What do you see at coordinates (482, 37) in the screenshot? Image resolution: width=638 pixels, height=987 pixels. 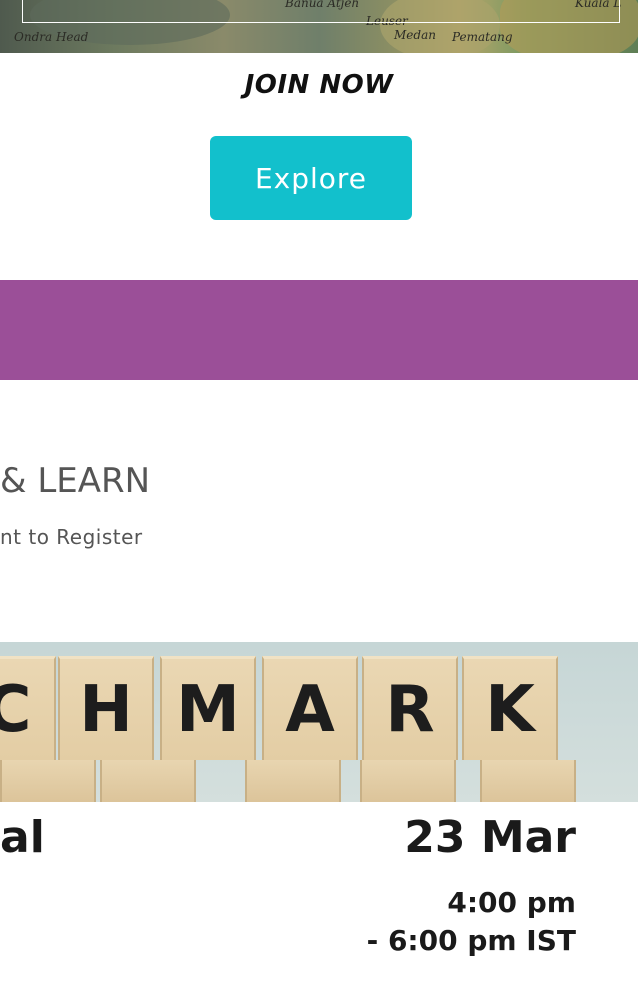 I see `map-label: Pematang` at bounding box center [482, 37].